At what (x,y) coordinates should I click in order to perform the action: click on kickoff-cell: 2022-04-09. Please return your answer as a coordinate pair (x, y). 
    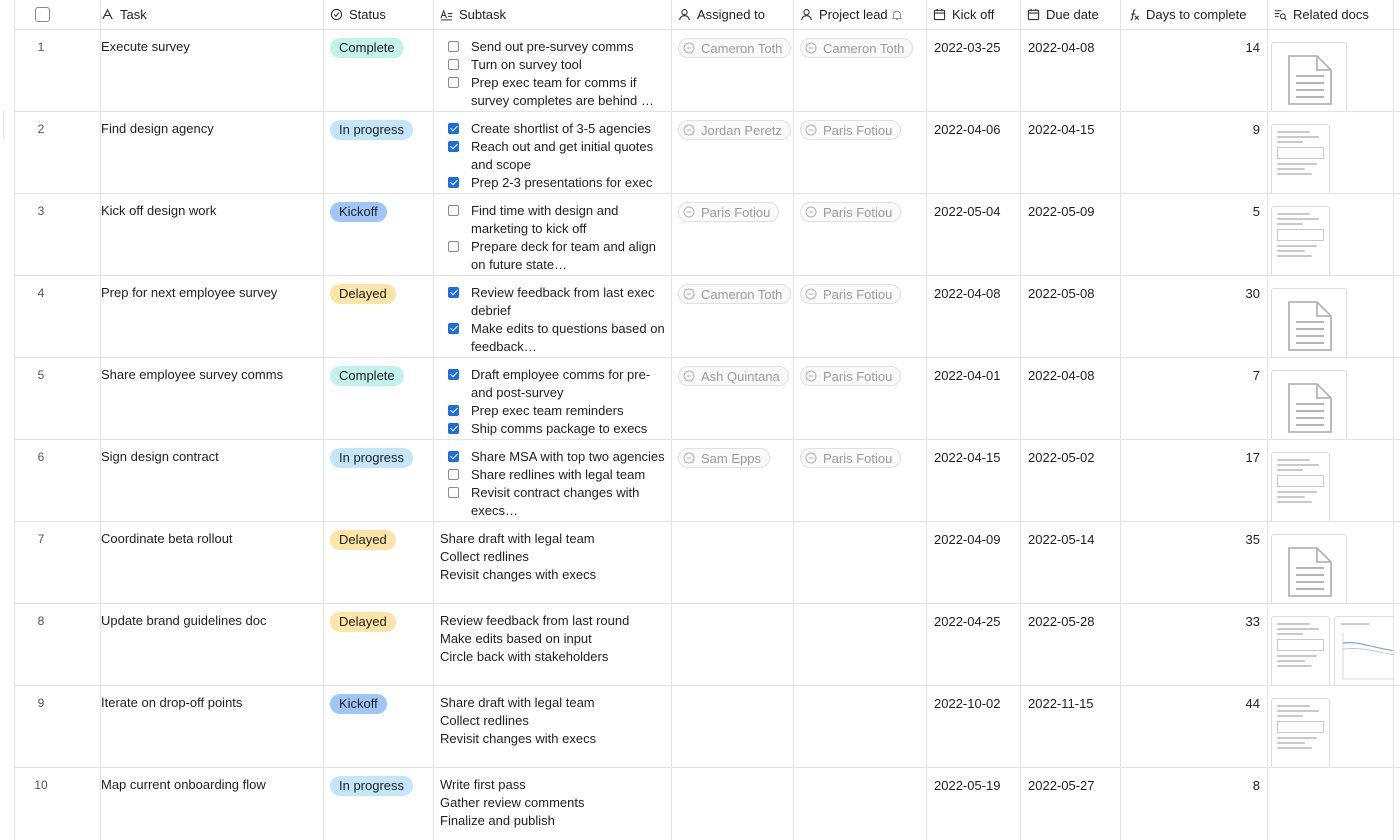
    Looking at the image, I should click on (974, 562).